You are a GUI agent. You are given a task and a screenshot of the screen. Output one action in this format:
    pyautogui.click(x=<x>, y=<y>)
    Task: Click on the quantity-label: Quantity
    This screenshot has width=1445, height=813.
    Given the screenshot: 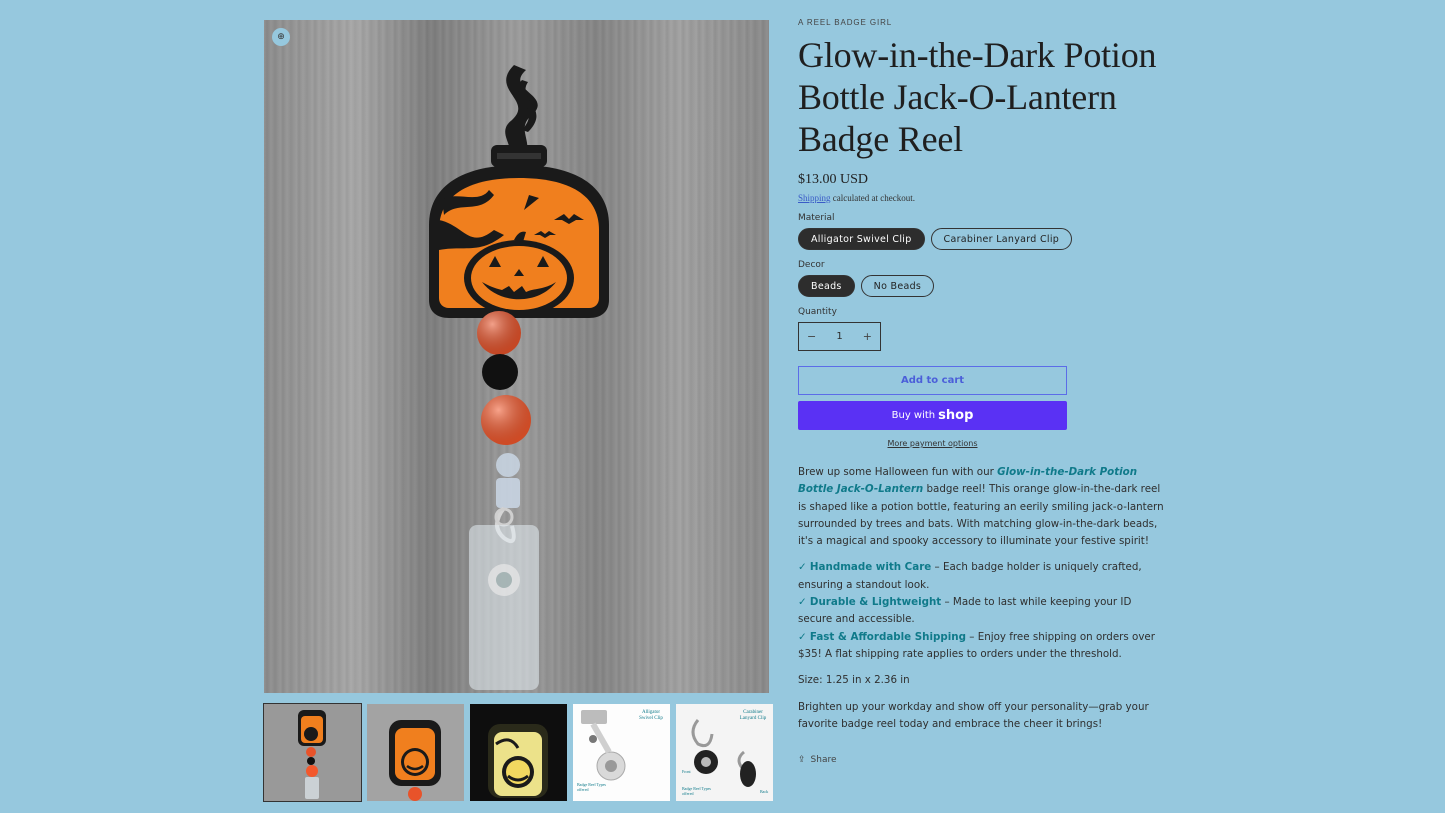 What is the action you would take?
    pyautogui.click(x=817, y=312)
    